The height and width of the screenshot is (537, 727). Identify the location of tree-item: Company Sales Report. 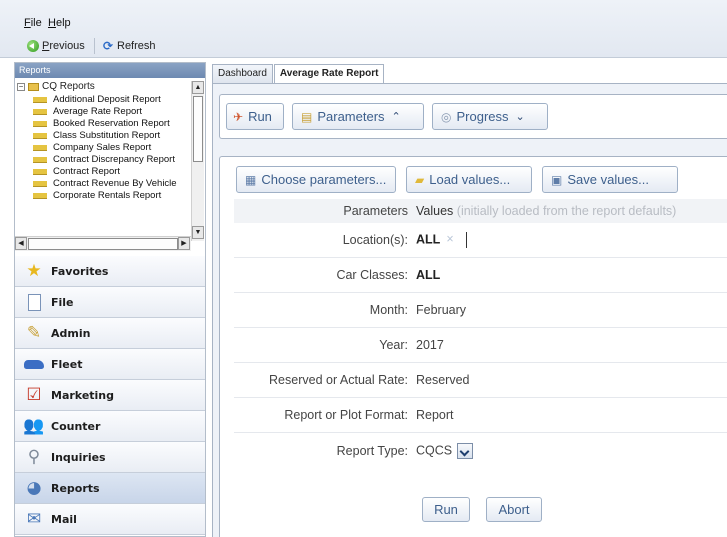
(92, 147).